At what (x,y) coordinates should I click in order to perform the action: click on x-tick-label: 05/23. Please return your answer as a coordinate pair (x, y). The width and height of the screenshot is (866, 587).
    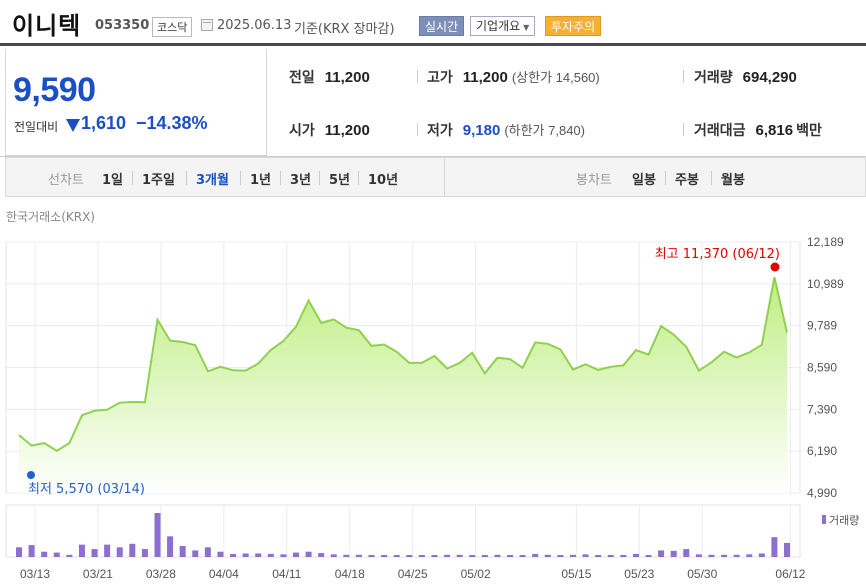
    Looking at the image, I should click on (639, 574).